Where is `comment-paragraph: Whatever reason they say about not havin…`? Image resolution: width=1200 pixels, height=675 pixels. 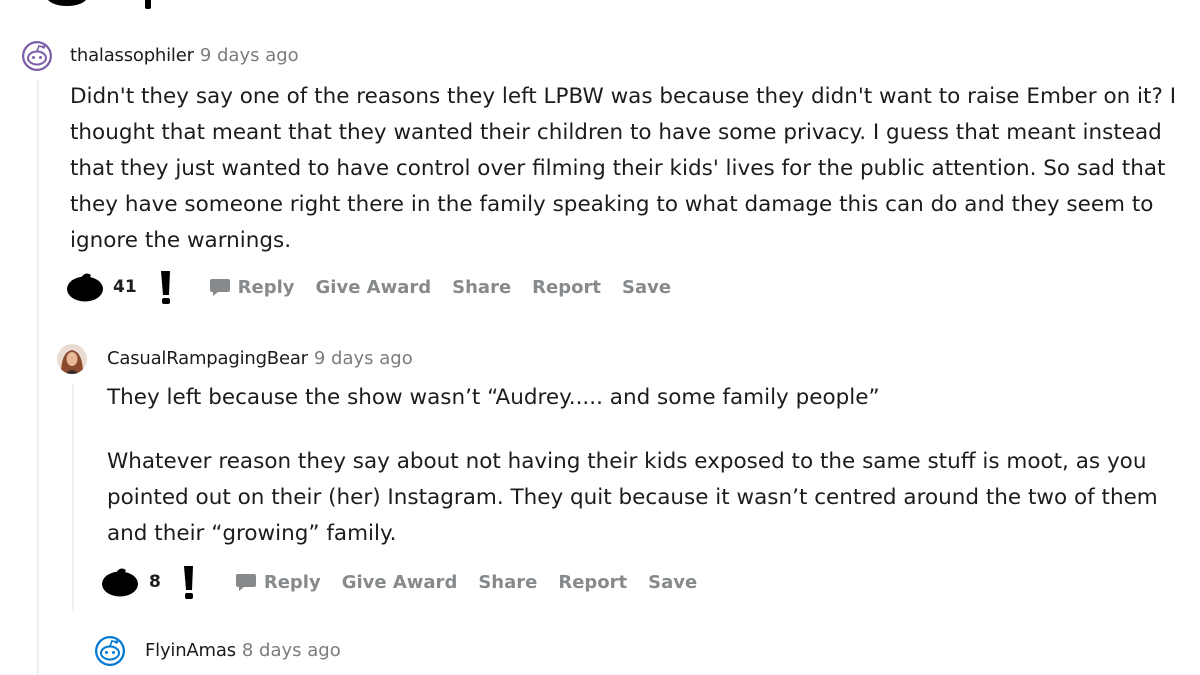 comment-paragraph: Whatever reason they say about not havin… is located at coordinates (632, 497).